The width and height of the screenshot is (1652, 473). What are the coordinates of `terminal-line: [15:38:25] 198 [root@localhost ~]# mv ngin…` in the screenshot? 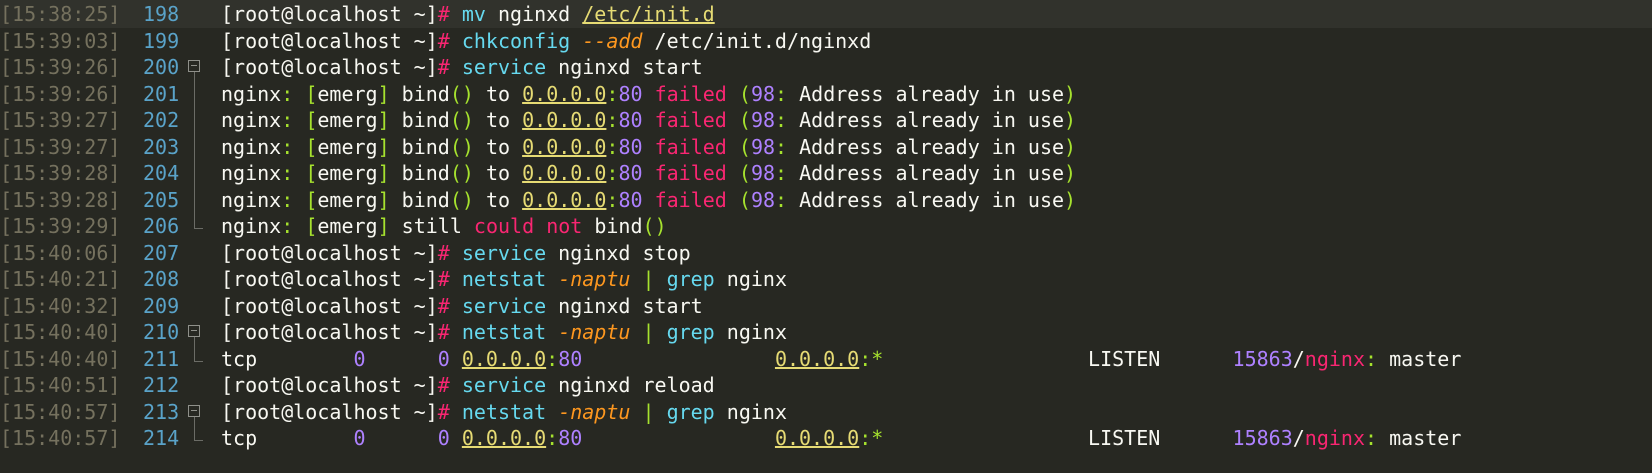 It's located at (826, 14).